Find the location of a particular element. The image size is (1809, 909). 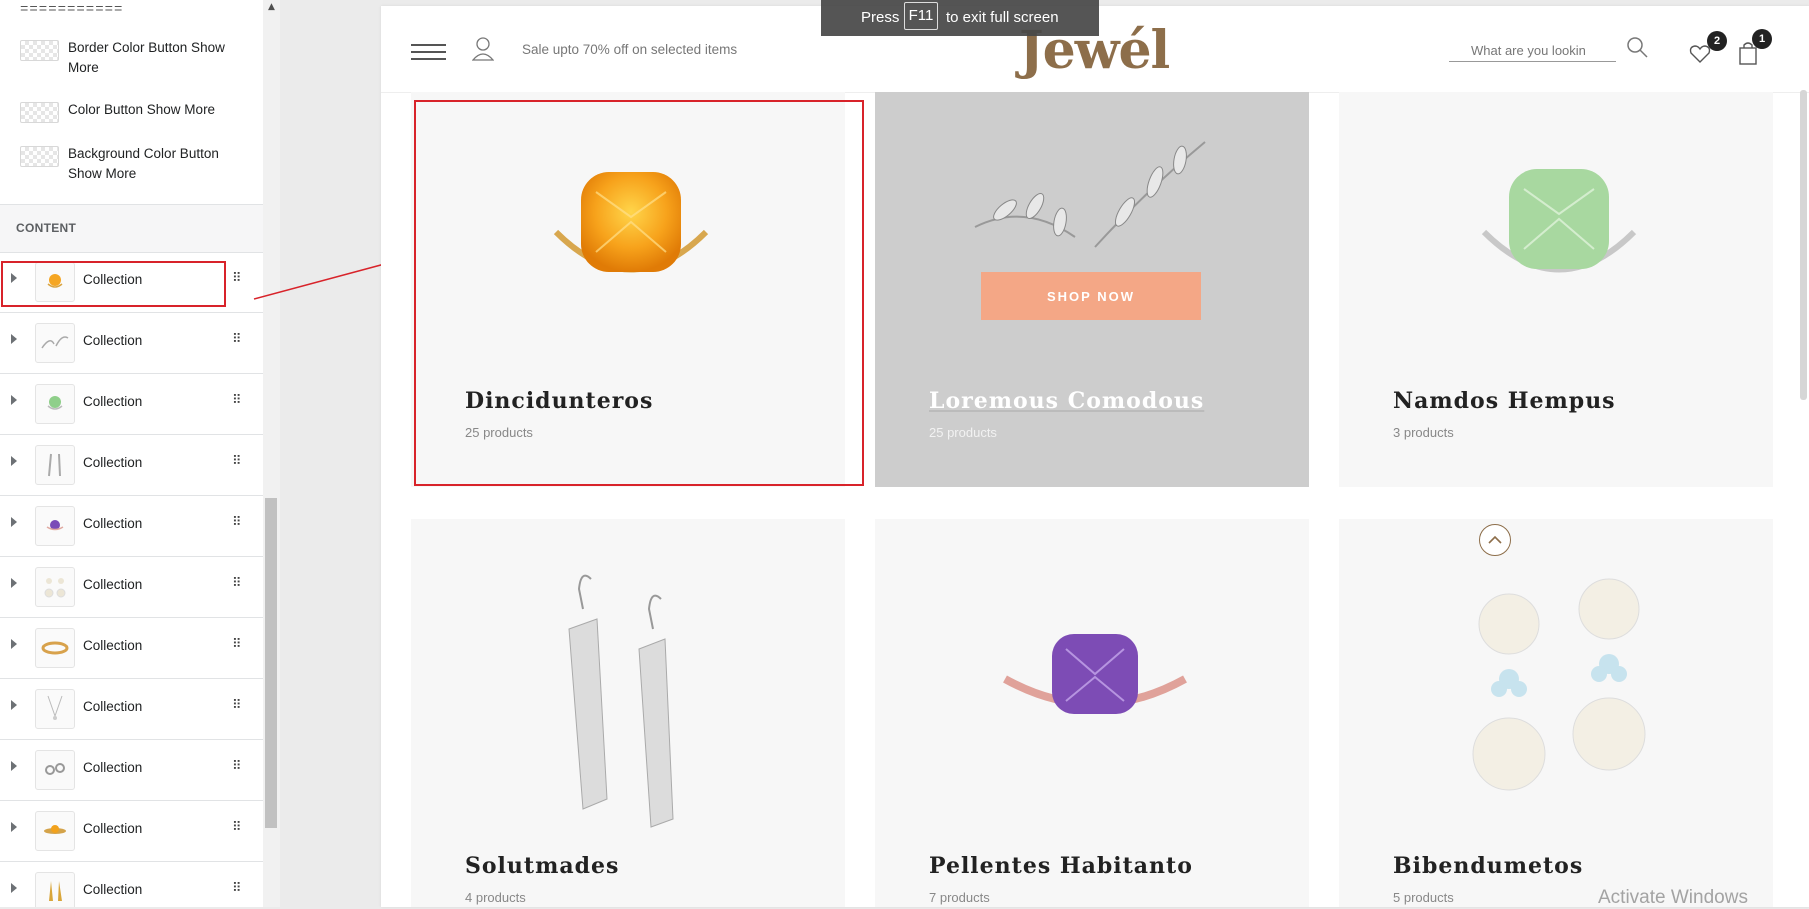

collection-count: 25 products is located at coordinates (963, 432).